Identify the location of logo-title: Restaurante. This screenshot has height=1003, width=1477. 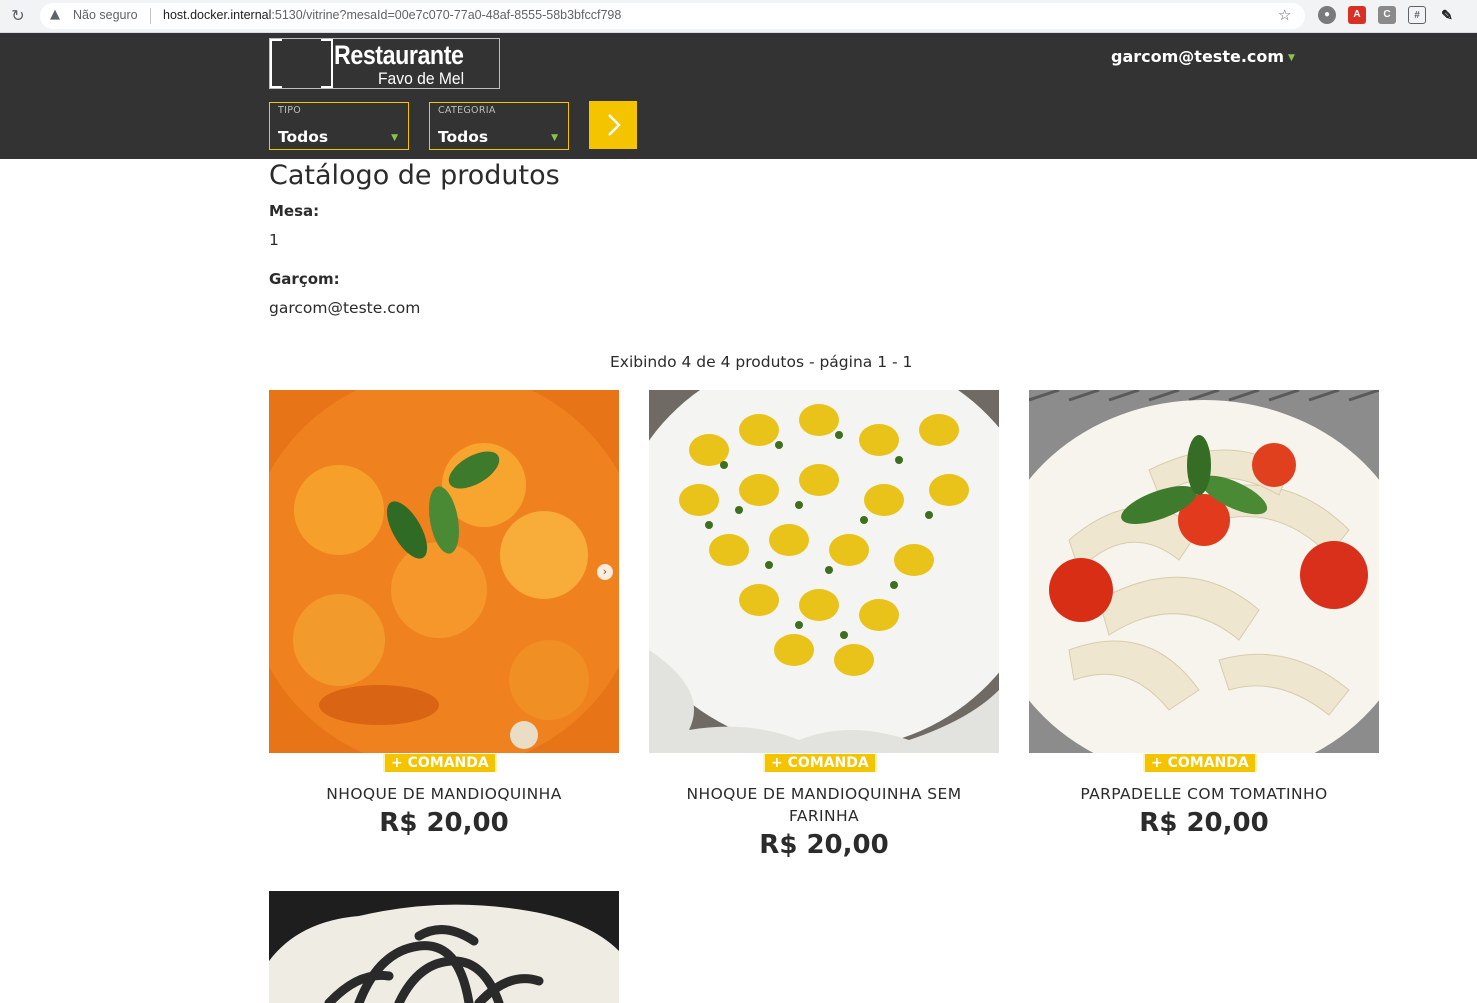
(399, 55).